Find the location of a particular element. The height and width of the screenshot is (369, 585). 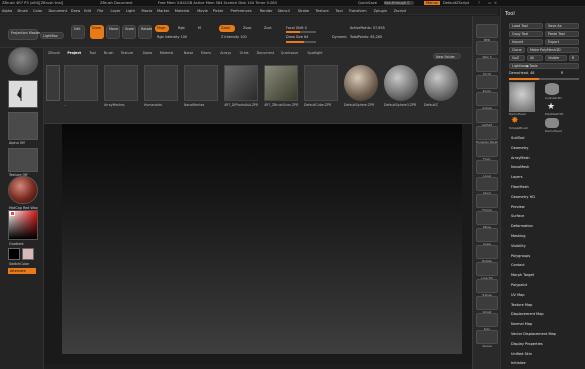

menu-layer: Layer is located at coordinates (116, 11).